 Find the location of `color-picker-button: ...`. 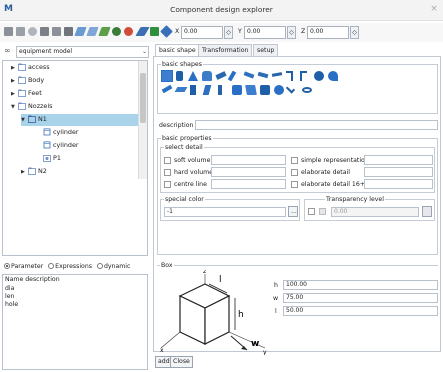

color-picker-button: ... is located at coordinates (293, 211).